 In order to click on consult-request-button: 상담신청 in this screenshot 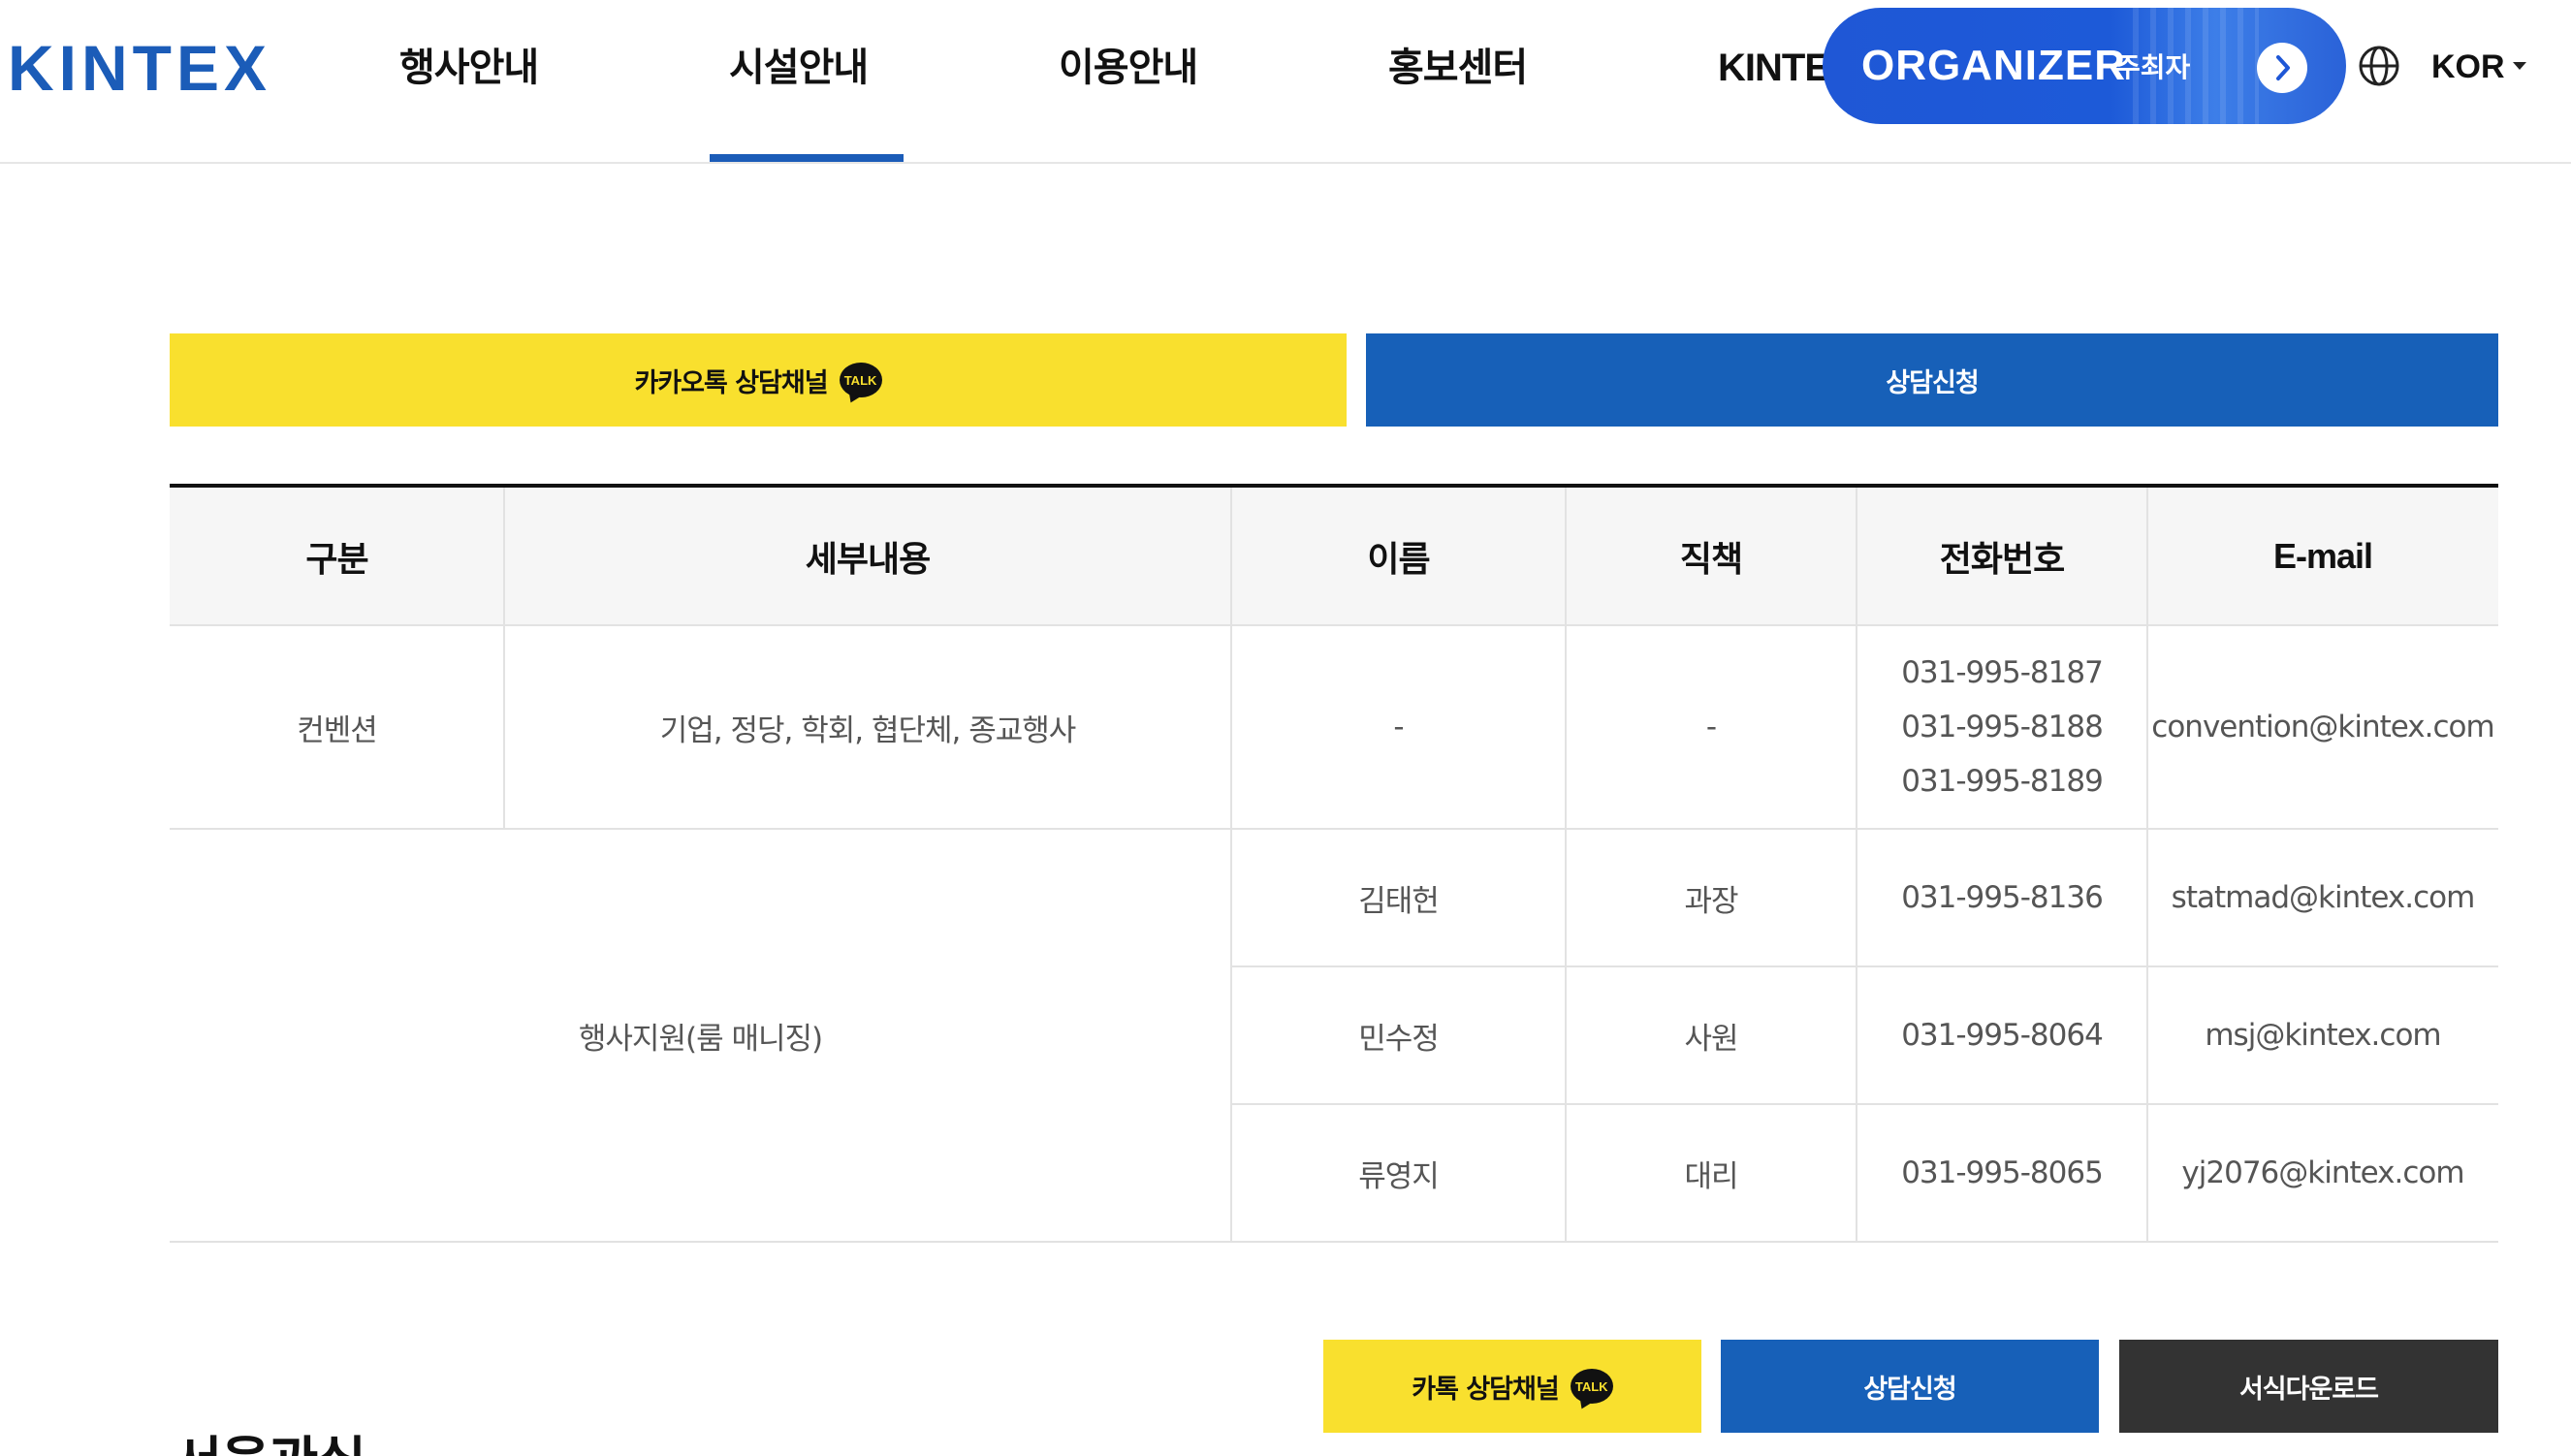, I will do `click(1932, 380)`.